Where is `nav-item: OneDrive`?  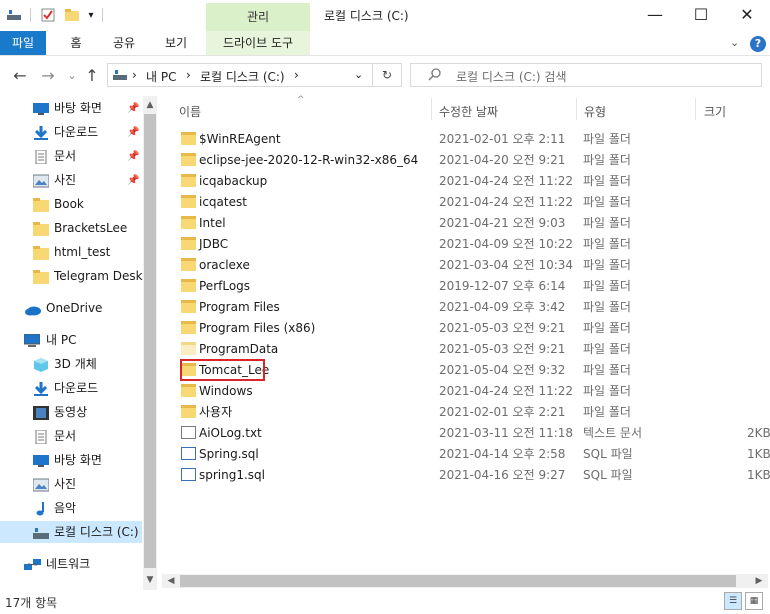
nav-item: OneDrive is located at coordinates (71, 308).